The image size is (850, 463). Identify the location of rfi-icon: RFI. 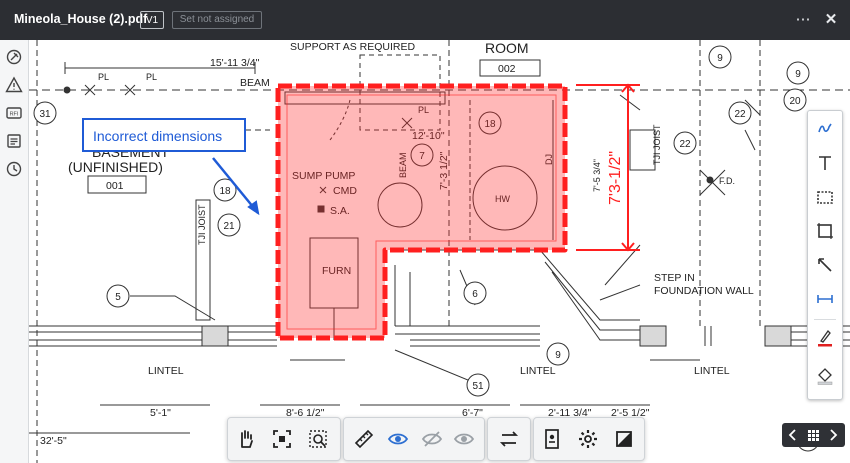
(14, 113).